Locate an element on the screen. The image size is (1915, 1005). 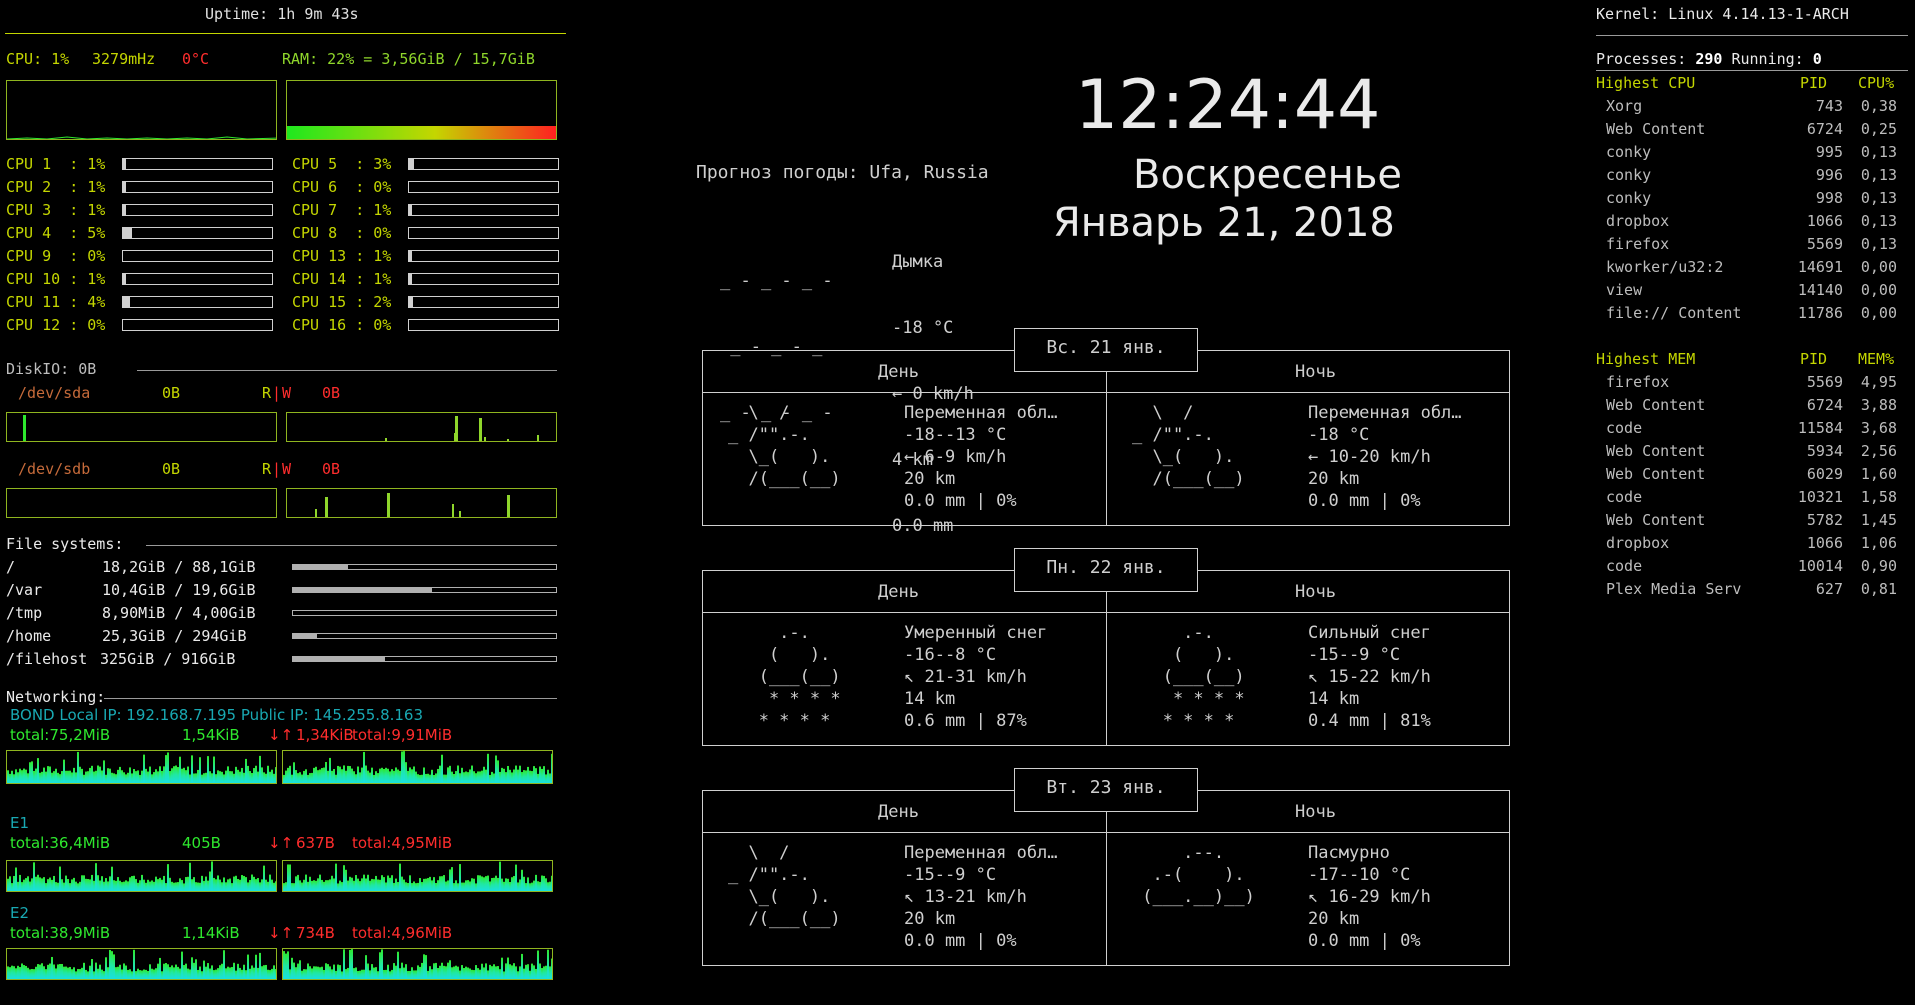
process-pid: 11584 is located at coordinates (1820, 428).